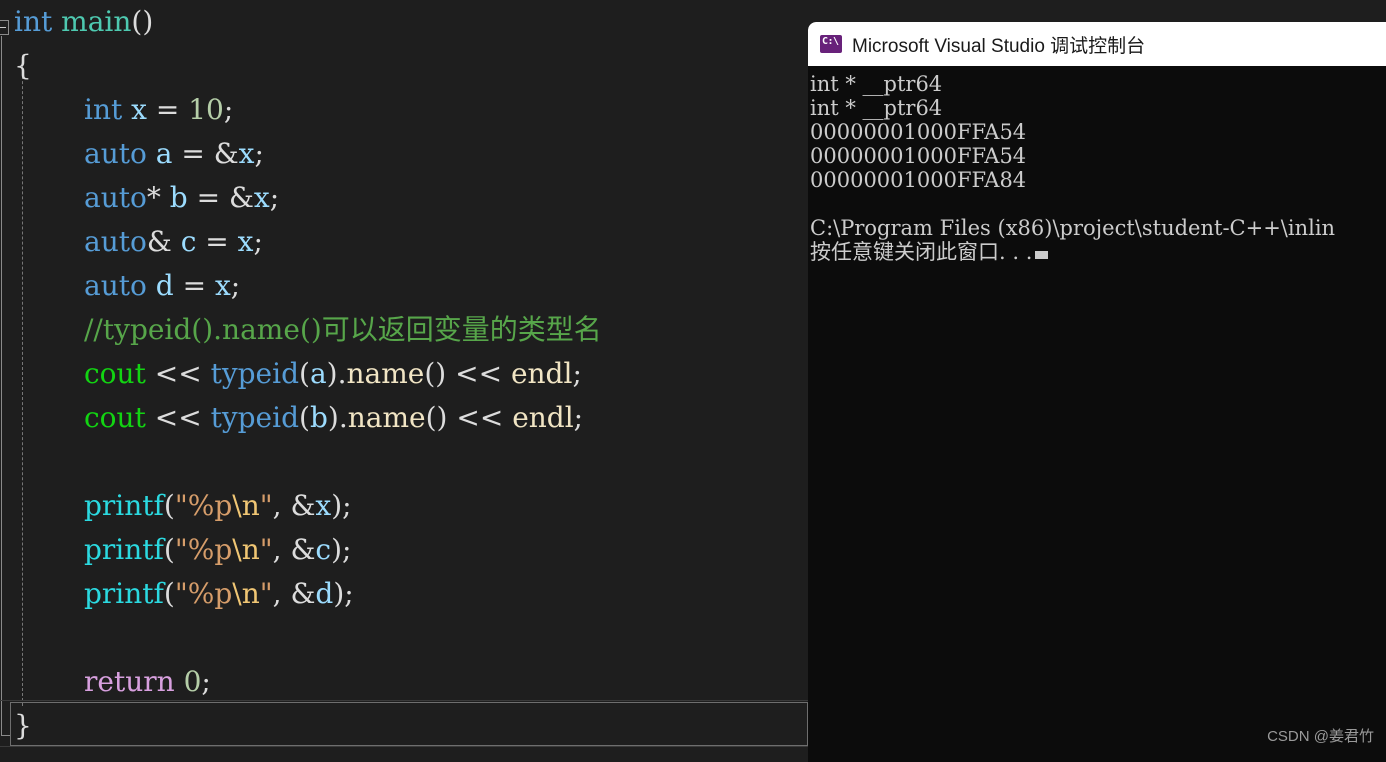 This screenshot has height=762, width=1386. I want to click on code-line: auto d = x;, so click(405, 286).